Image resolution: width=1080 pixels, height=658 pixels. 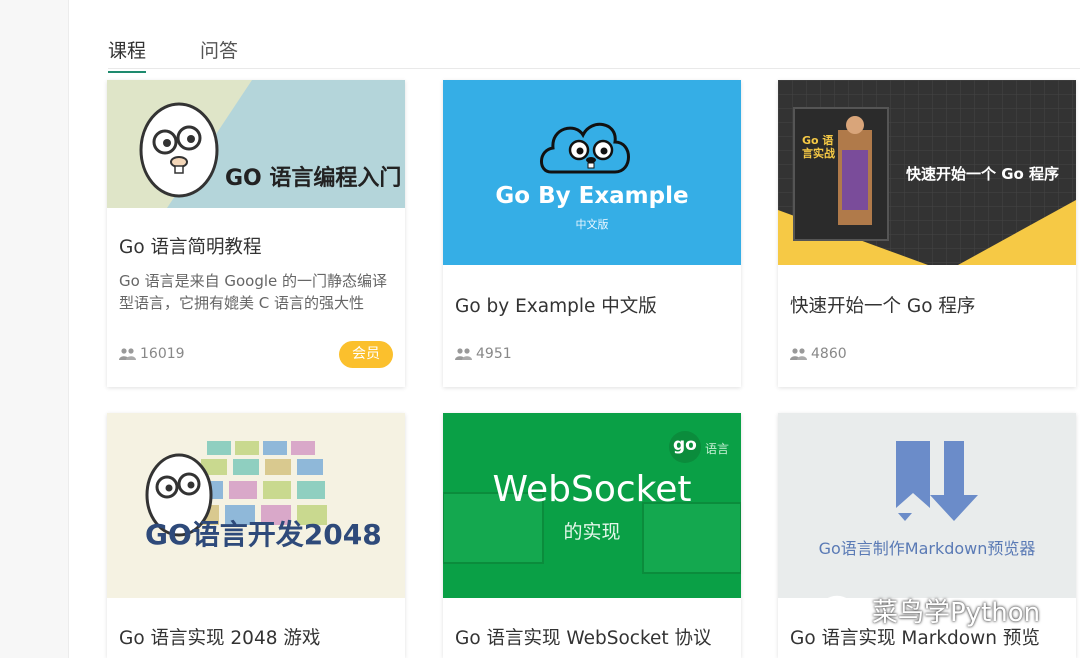 What do you see at coordinates (829, 354) in the screenshot?
I see `learner-count-value: 4860` at bounding box center [829, 354].